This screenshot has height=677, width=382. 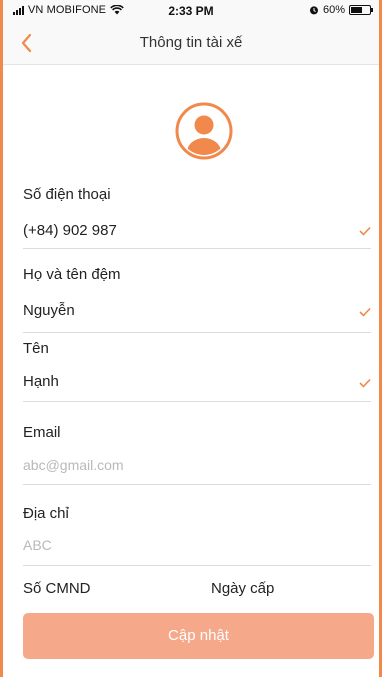 I want to click on email-field: abc@gmail.com, so click(x=73, y=465).